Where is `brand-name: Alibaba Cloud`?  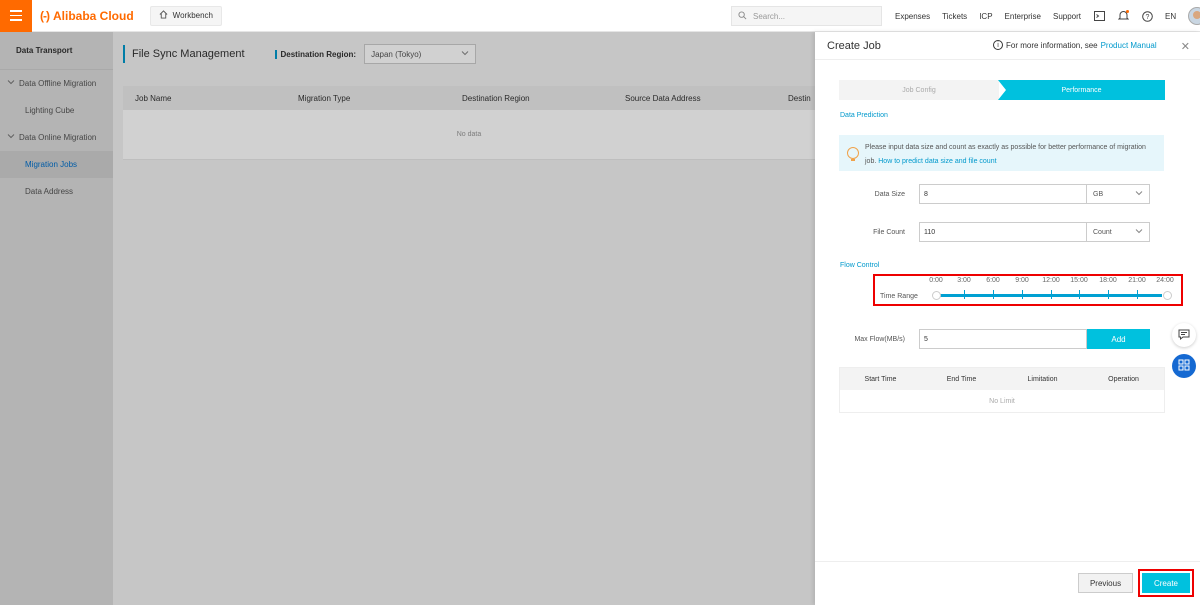
brand-name: Alibaba Cloud is located at coordinates (93, 15).